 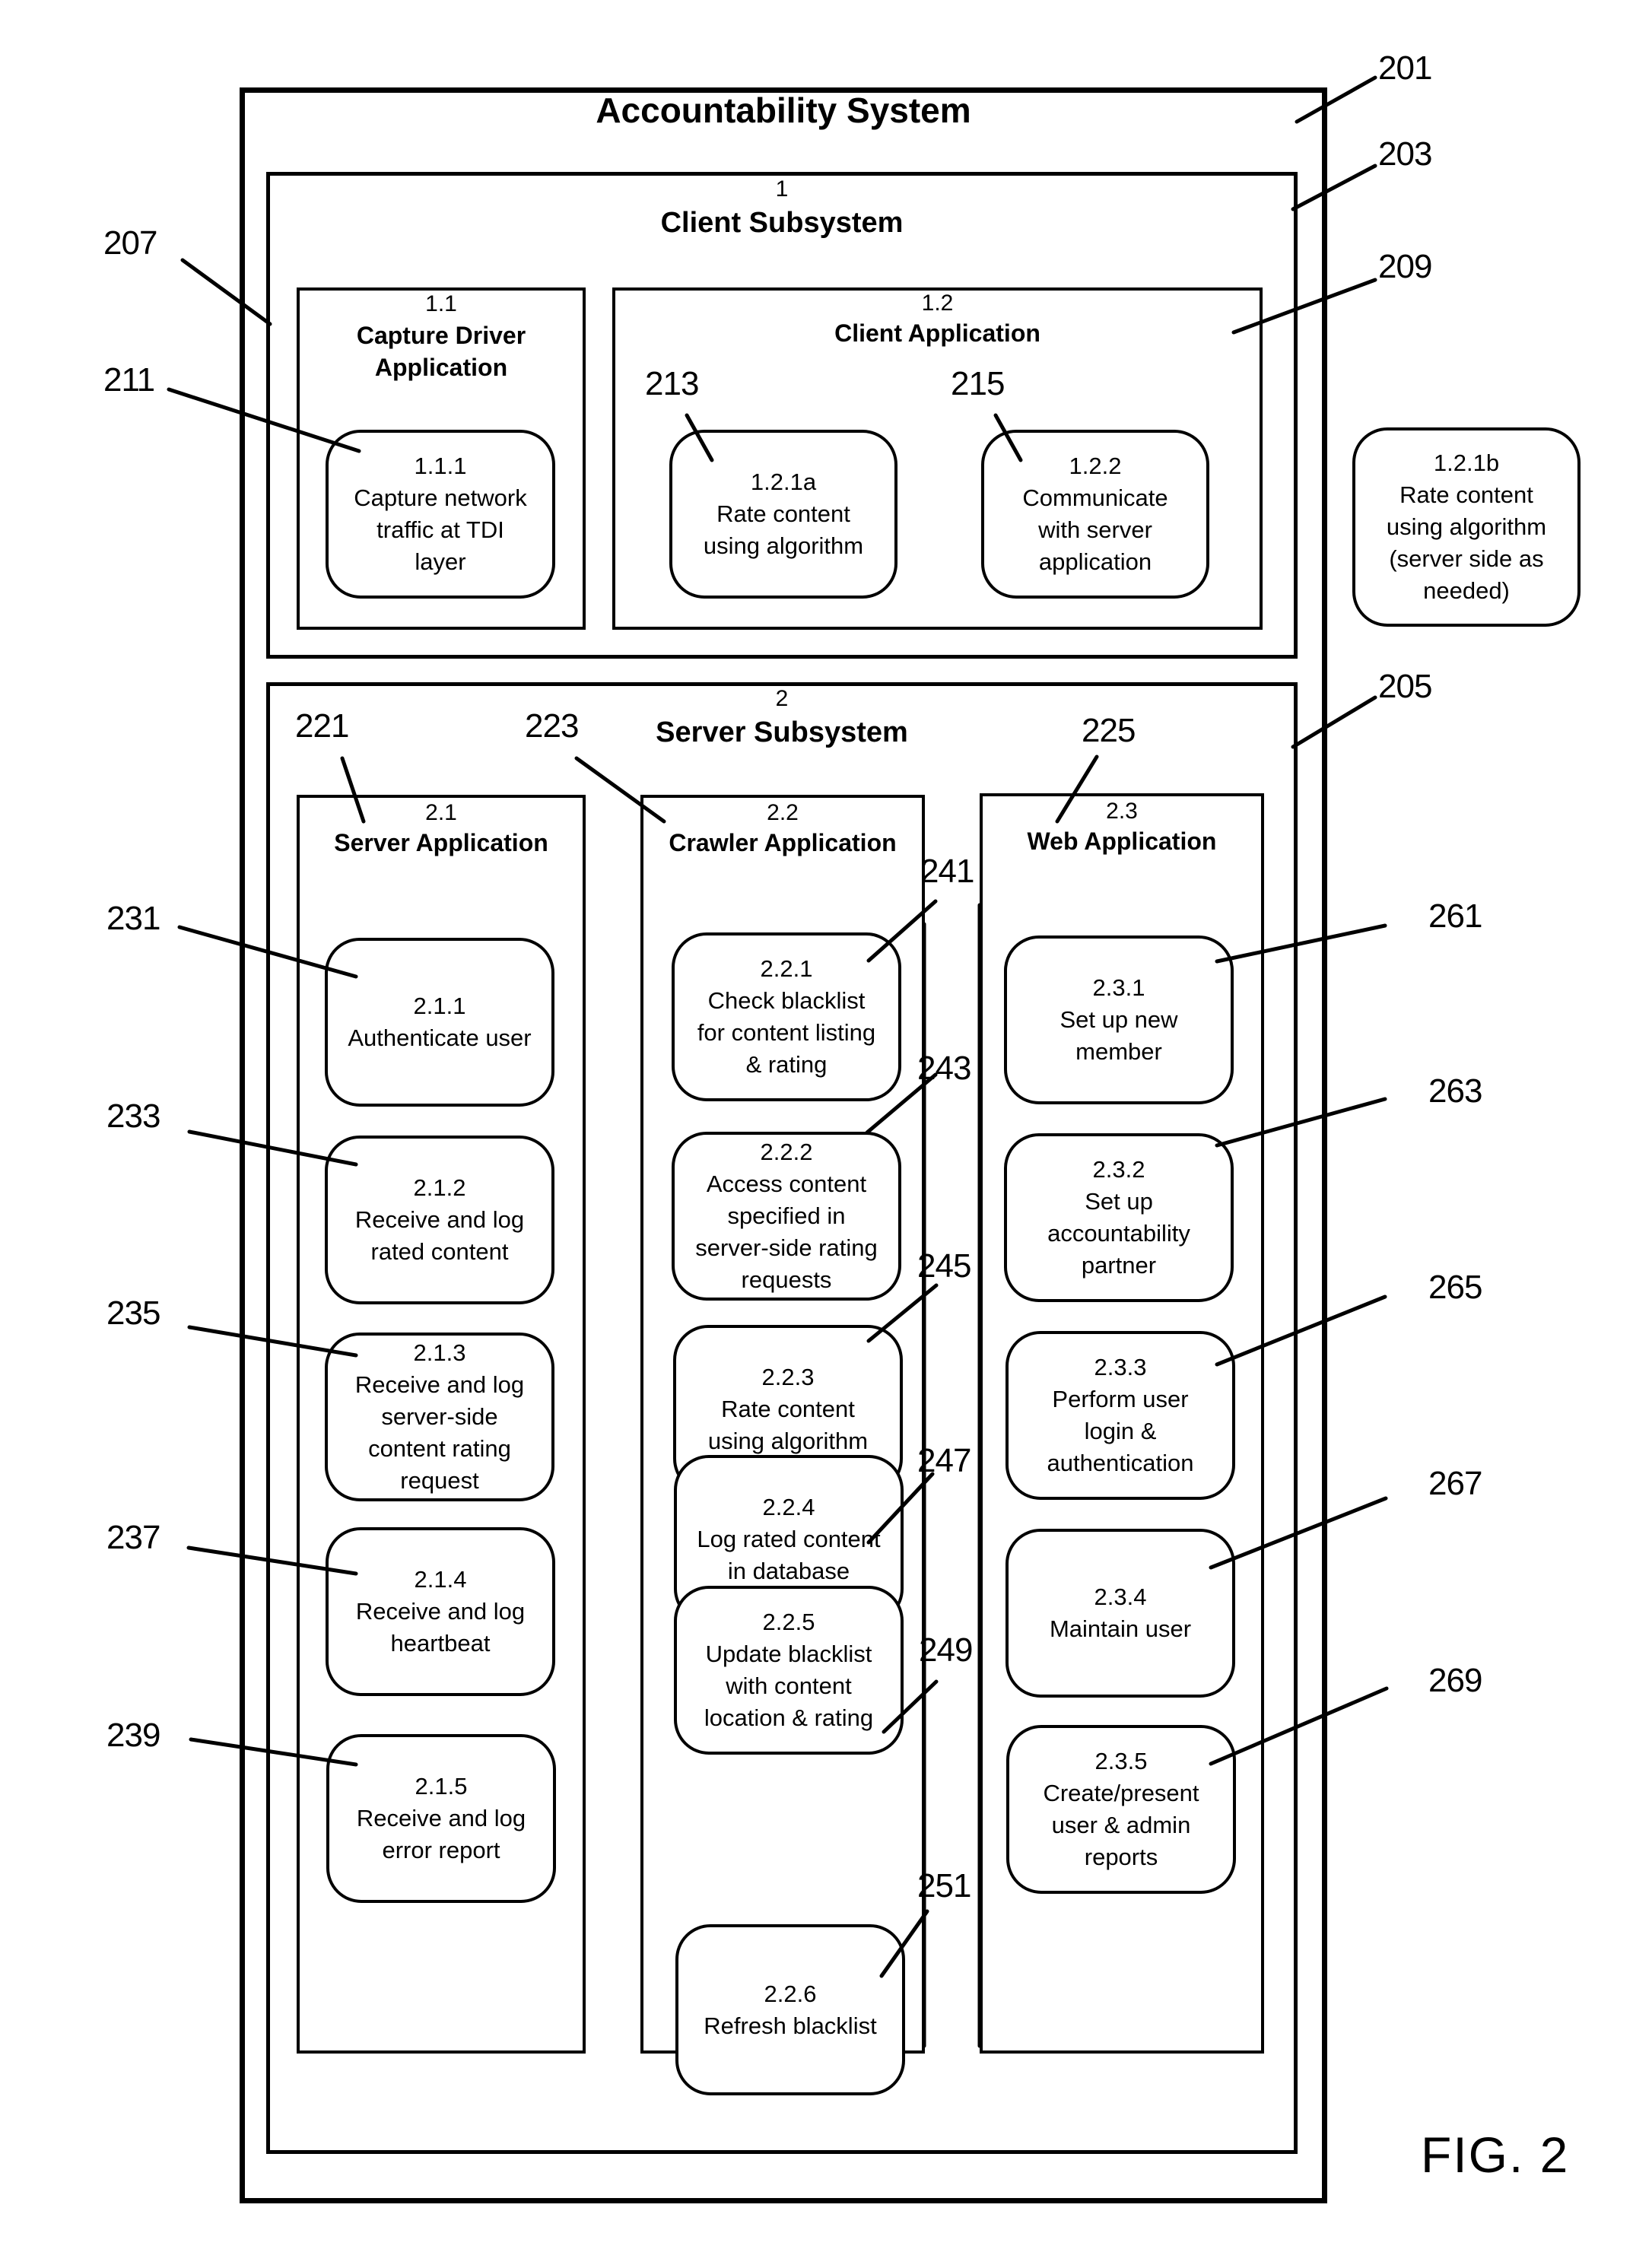 What do you see at coordinates (439, 1187) in the screenshot?
I see `process-number: 2.1.2` at bounding box center [439, 1187].